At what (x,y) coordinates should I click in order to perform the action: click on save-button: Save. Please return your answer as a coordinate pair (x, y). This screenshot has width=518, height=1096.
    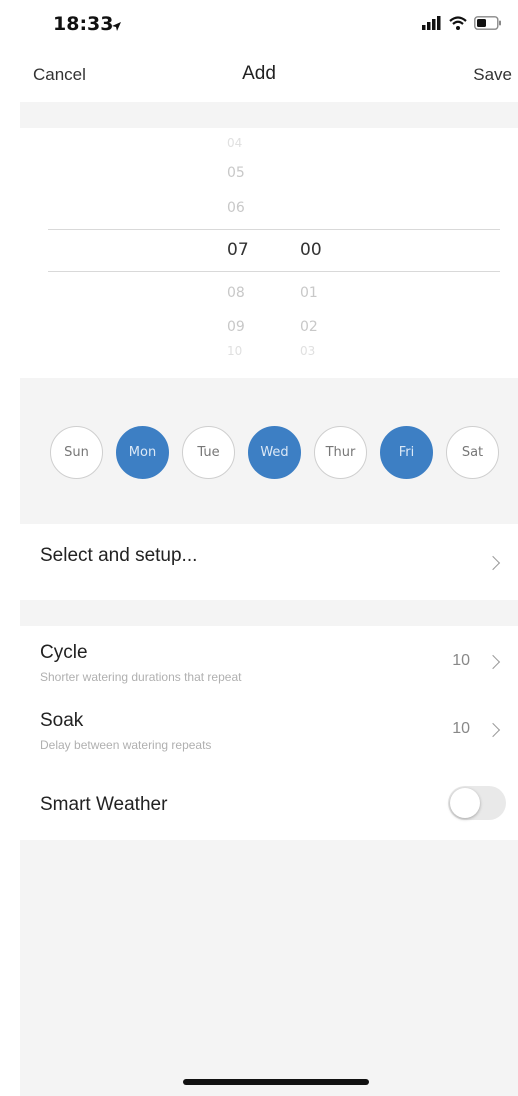
    Looking at the image, I should click on (492, 75).